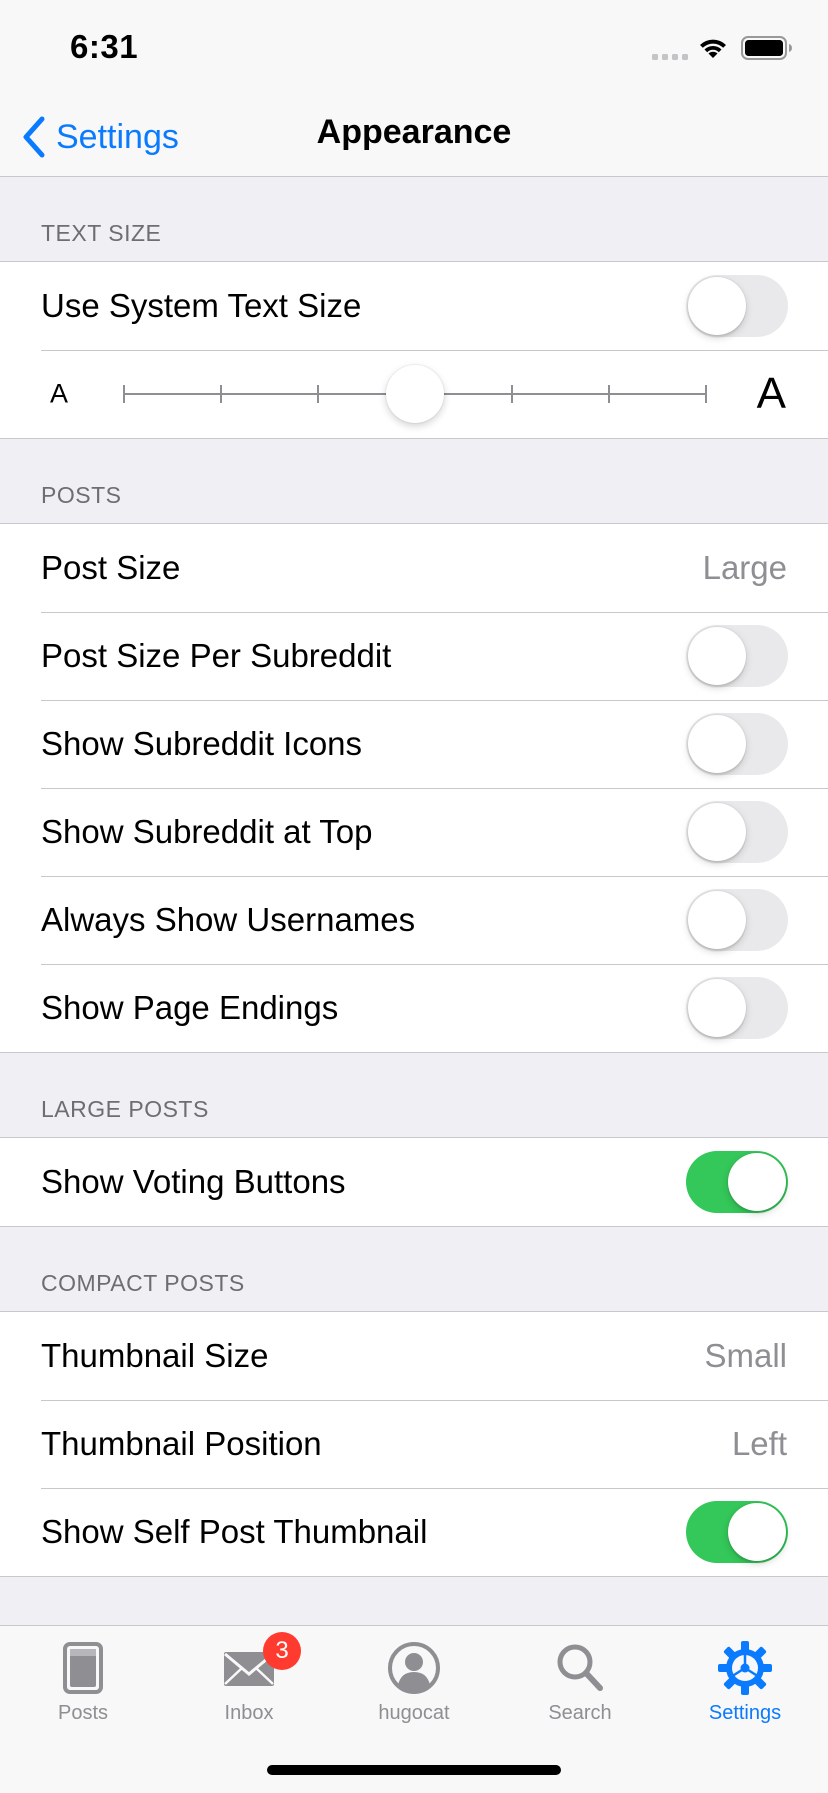 Image resolution: width=828 pixels, height=1793 pixels. I want to click on show-page-endings-toggle, so click(737, 1008).